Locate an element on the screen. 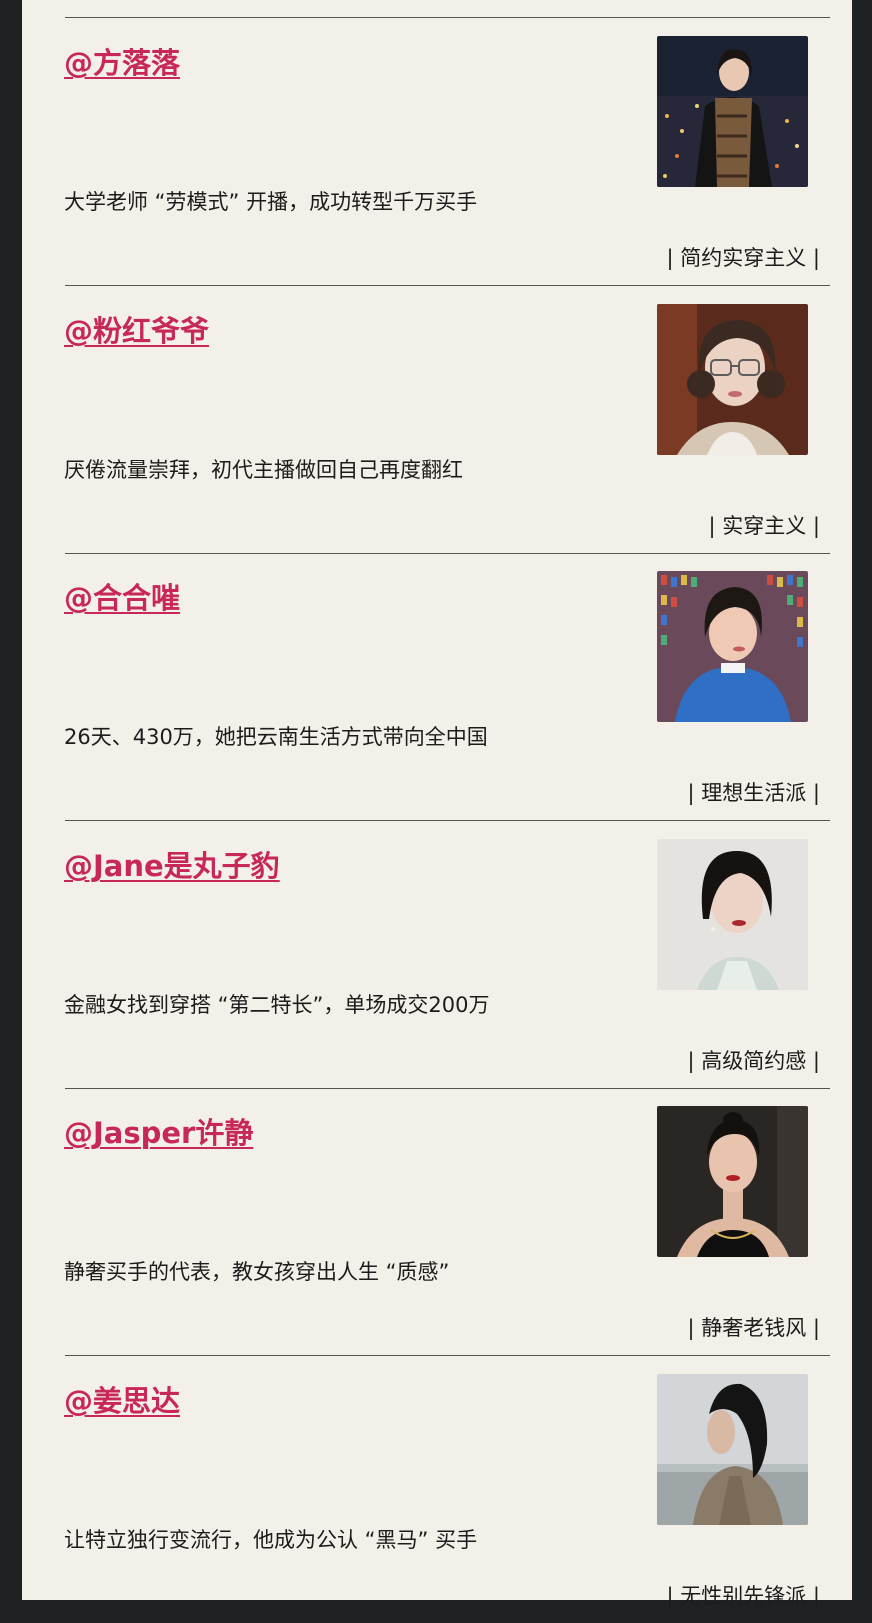 This screenshot has height=1623, width=872. creator-description: 大学老师 “劳模式” 开播，成功转型千万买手 is located at coordinates (271, 202).